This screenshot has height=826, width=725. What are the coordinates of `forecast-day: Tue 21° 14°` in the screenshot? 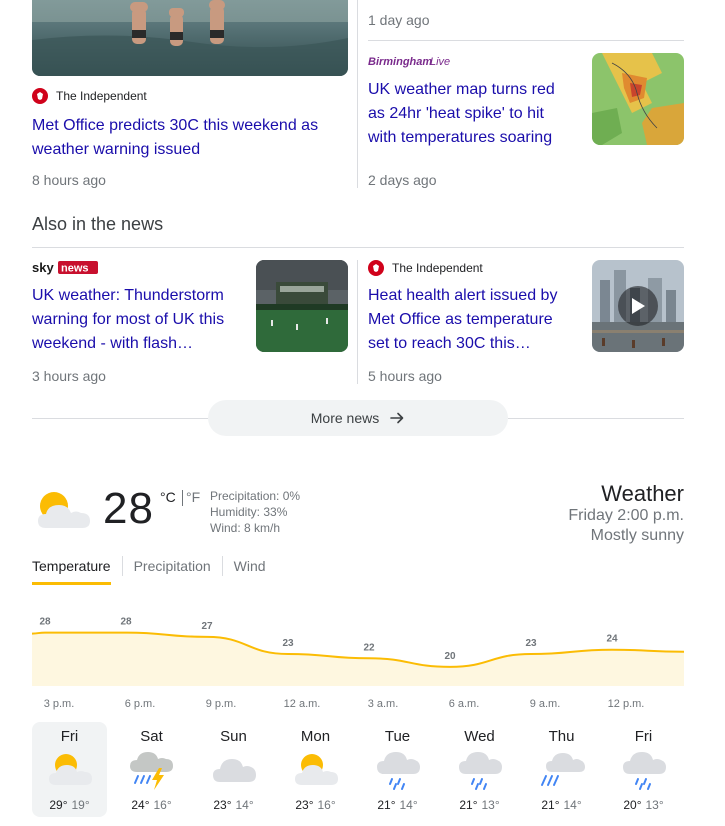 It's located at (397, 769).